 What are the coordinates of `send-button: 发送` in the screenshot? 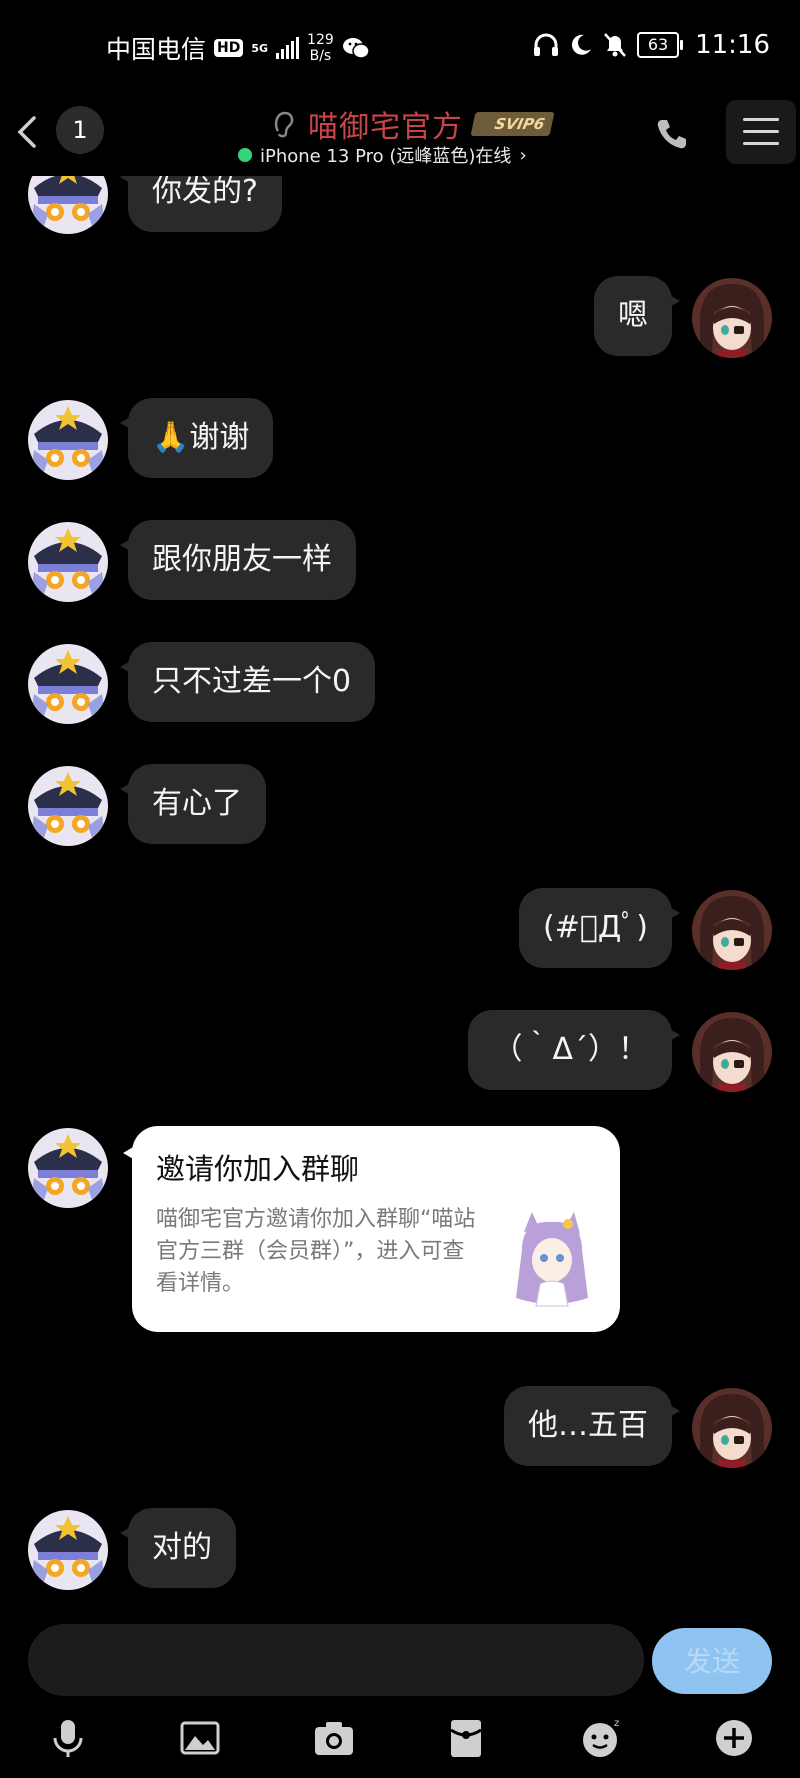 It's located at (712, 1661).